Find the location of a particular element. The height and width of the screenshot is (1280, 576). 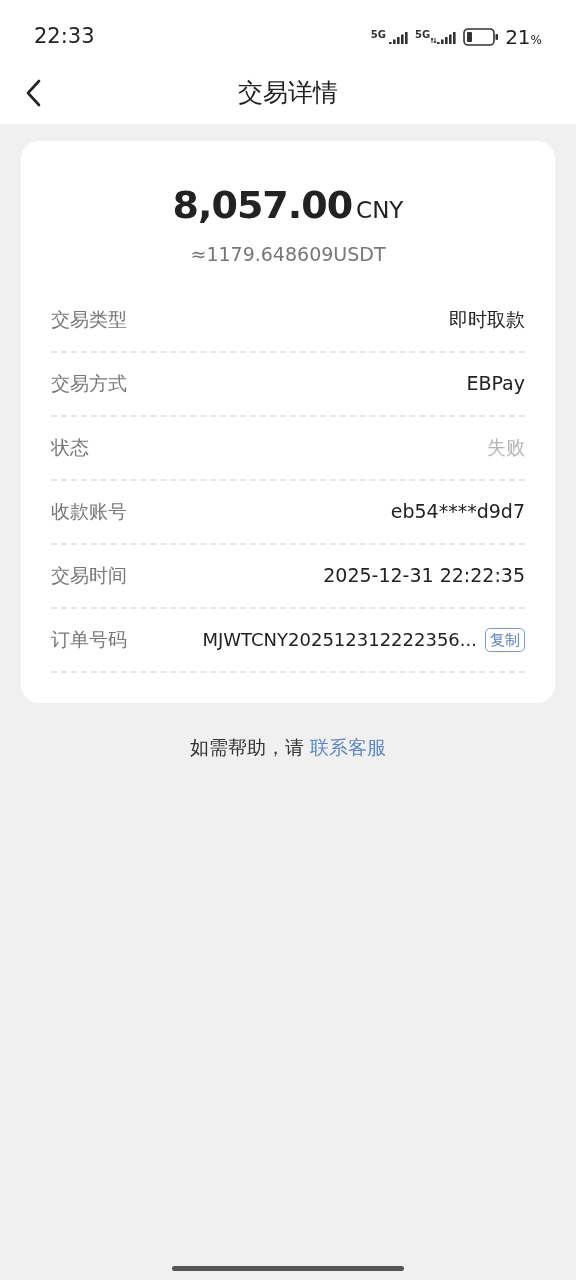

field-label: 交易时间 is located at coordinates (89, 576).